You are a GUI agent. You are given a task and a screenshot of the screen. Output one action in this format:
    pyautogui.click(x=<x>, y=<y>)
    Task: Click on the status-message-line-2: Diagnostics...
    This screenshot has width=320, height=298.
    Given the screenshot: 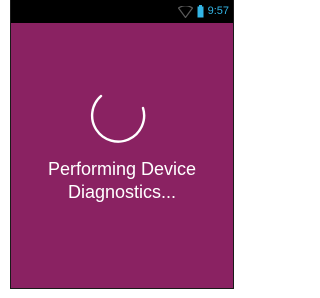 What is the action you would take?
    pyautogui.click(x=122, y=192)
    